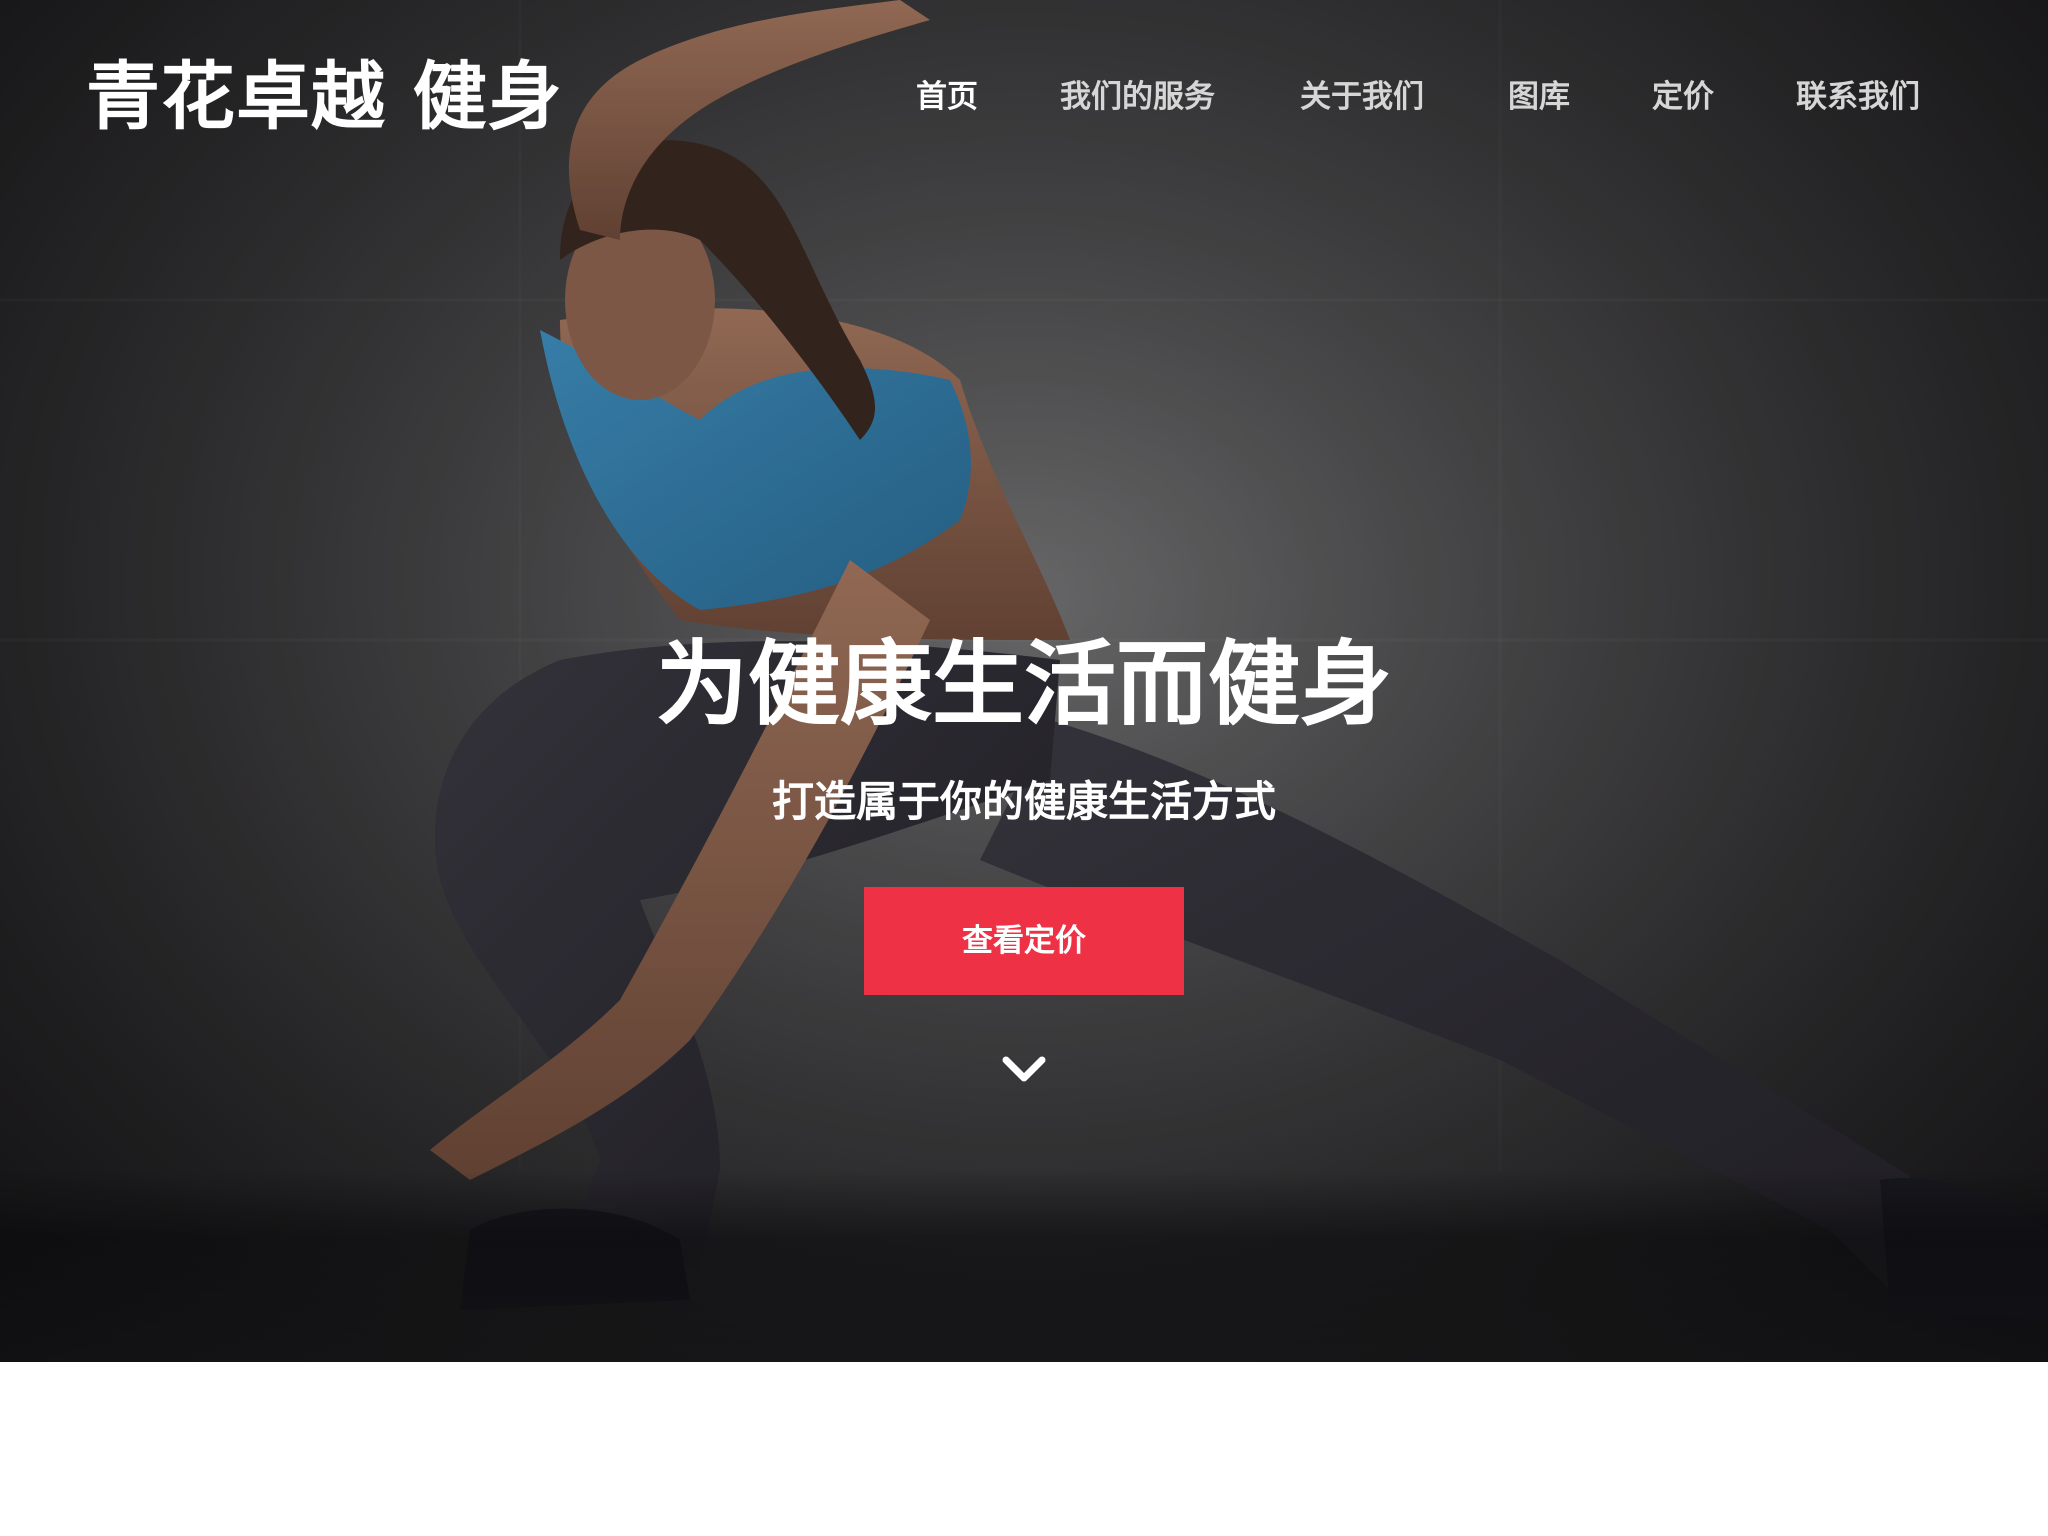 This screenshot has width=2048, height=1536. Describe the element at coordinates (1683, 97) in the screenshot. I see `nav-item-pricing: 定价` at that location.